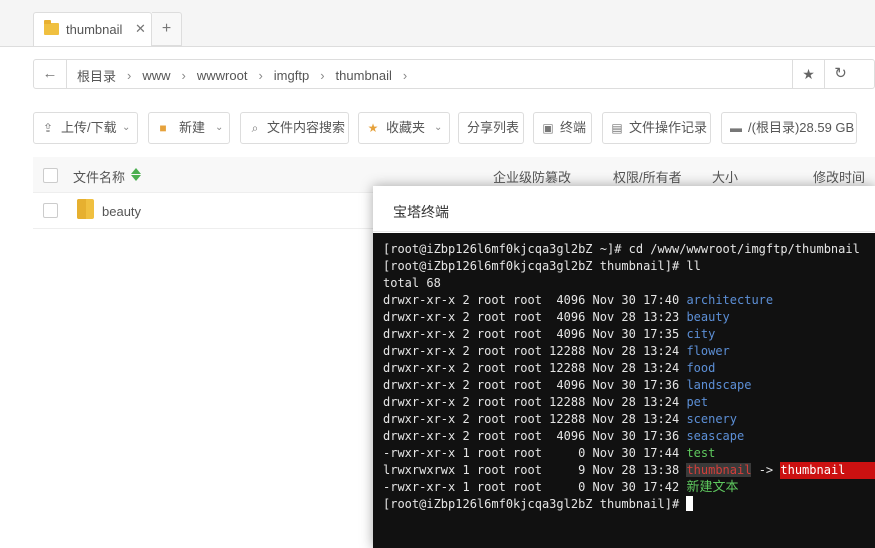 This screenshot has height=548, width=875. I want to click on entry-name: 新建文本, so click(712, 487).